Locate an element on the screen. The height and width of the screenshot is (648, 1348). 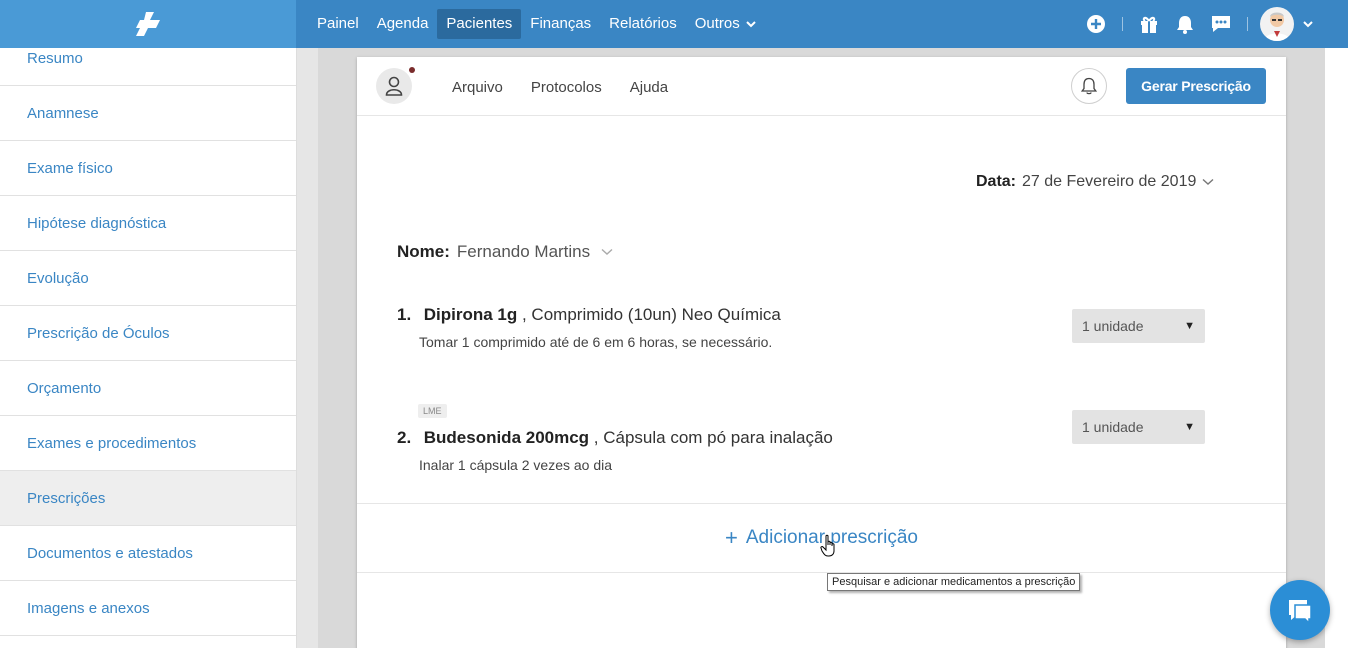
date-label: Data: is located at coordinates (996, 181).